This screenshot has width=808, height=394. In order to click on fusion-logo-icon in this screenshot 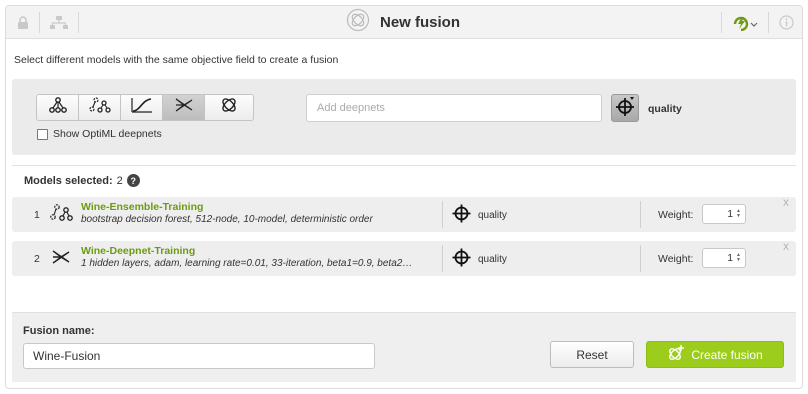, I will do `click(358, 22)`.